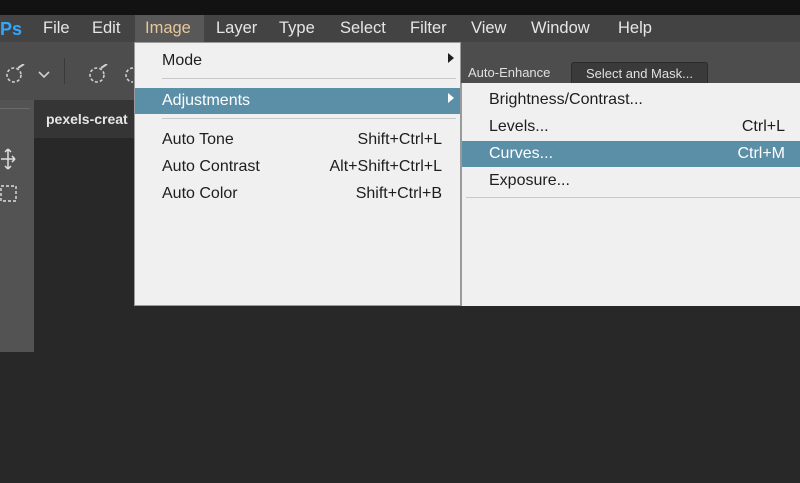  Describe the element at coordinates (428, 28) in the screenshot. I see `menu-filter: Filter` at that location.